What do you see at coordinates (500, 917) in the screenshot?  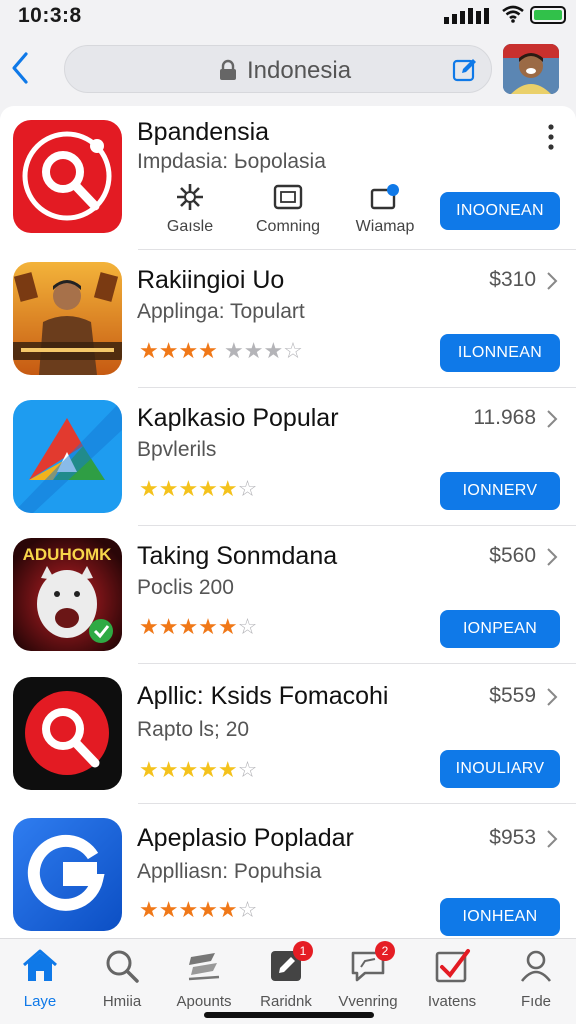 I see `get-button: IONHEAN` at bounding box center [500, 917].